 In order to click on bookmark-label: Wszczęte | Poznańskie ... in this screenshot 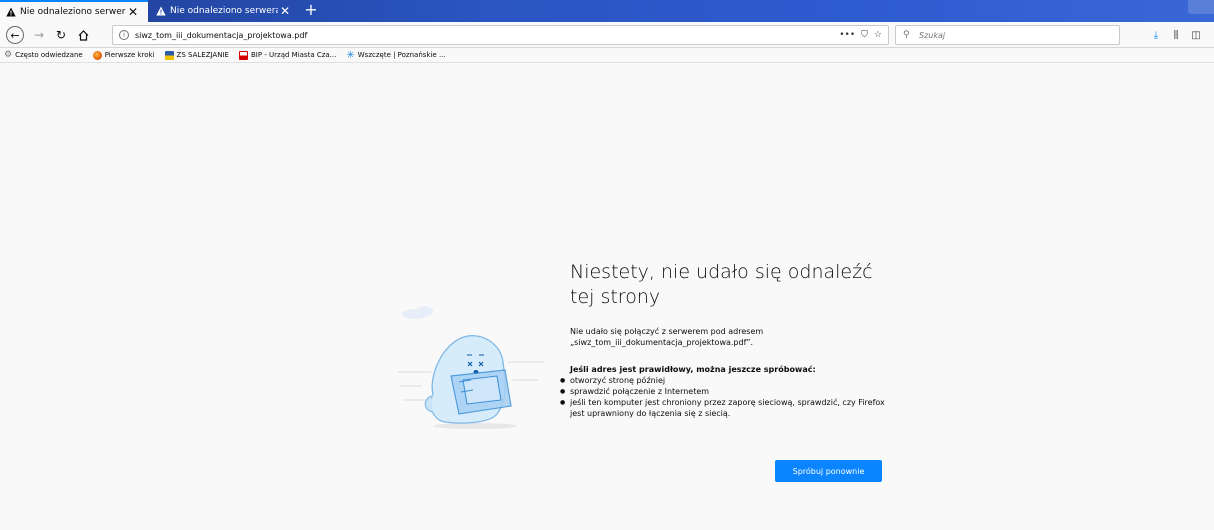, I will do `click(401, 55)`.